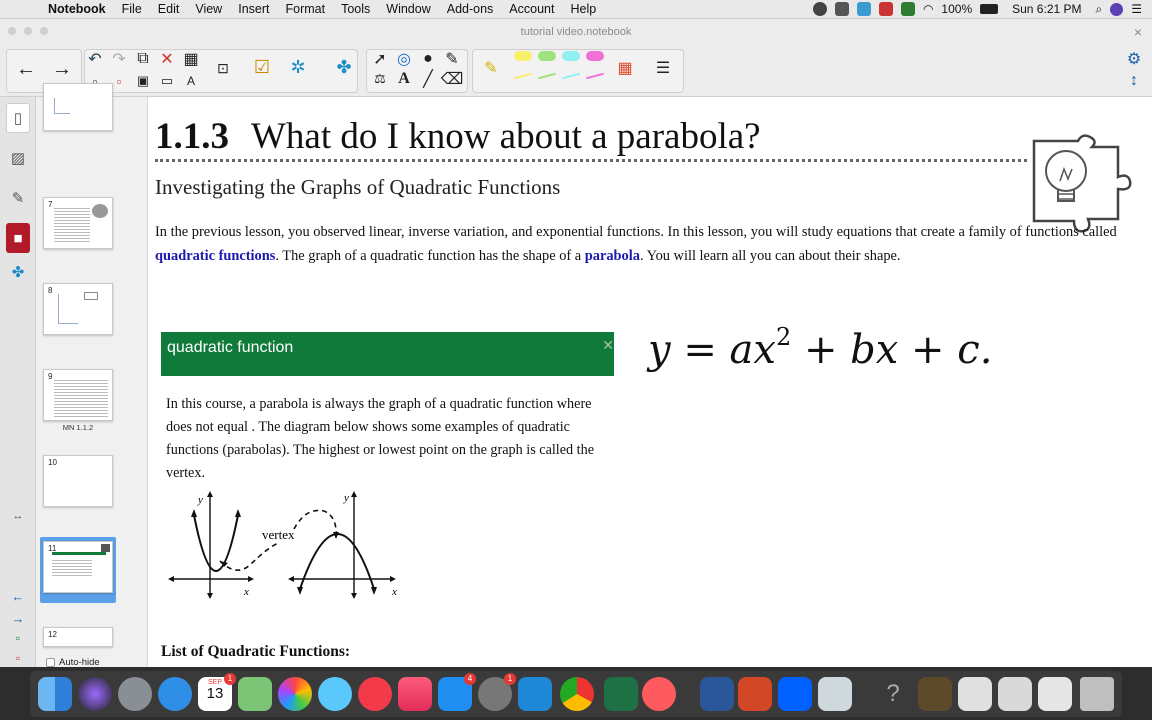  I want to click on page-thumb: 7, so click(78, 223).